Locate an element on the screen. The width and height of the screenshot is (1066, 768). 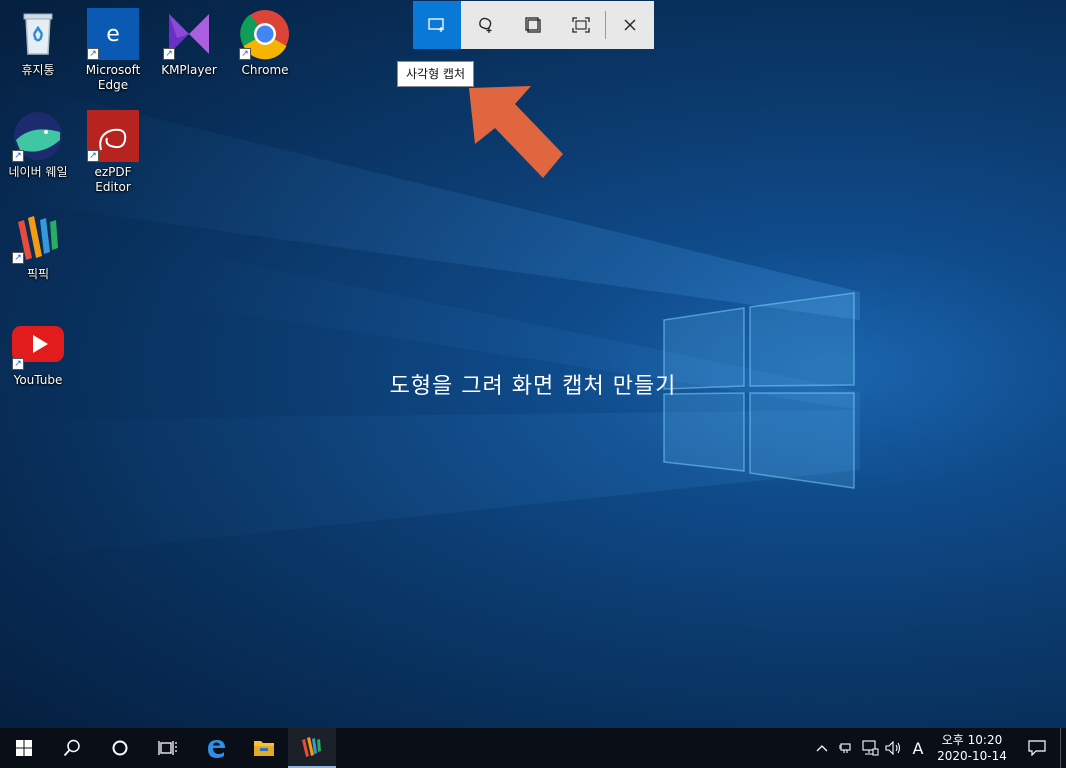
picpick-icon: ↗ is located at coordinates (38, 238).